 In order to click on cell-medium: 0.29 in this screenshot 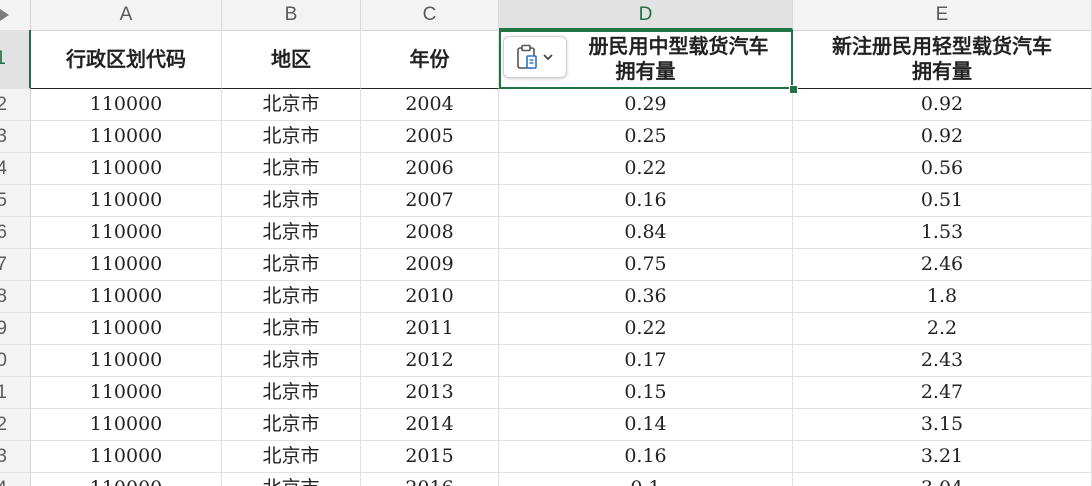, I will do `click(646, 105)`.